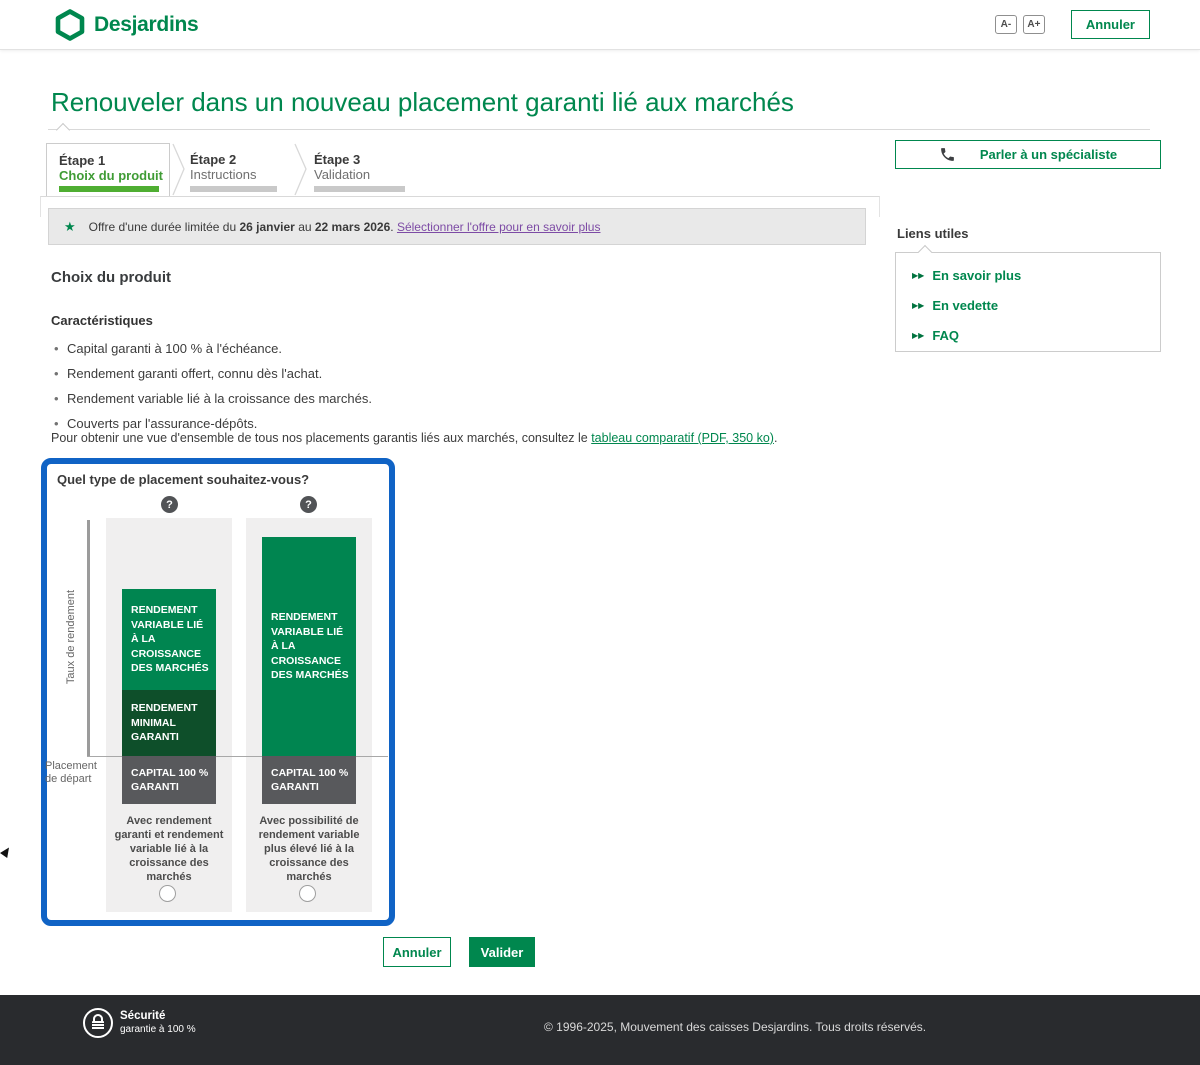  I want to click on talk-to-specialist-button: Parler à un spécialiste, so click(1028, 154).